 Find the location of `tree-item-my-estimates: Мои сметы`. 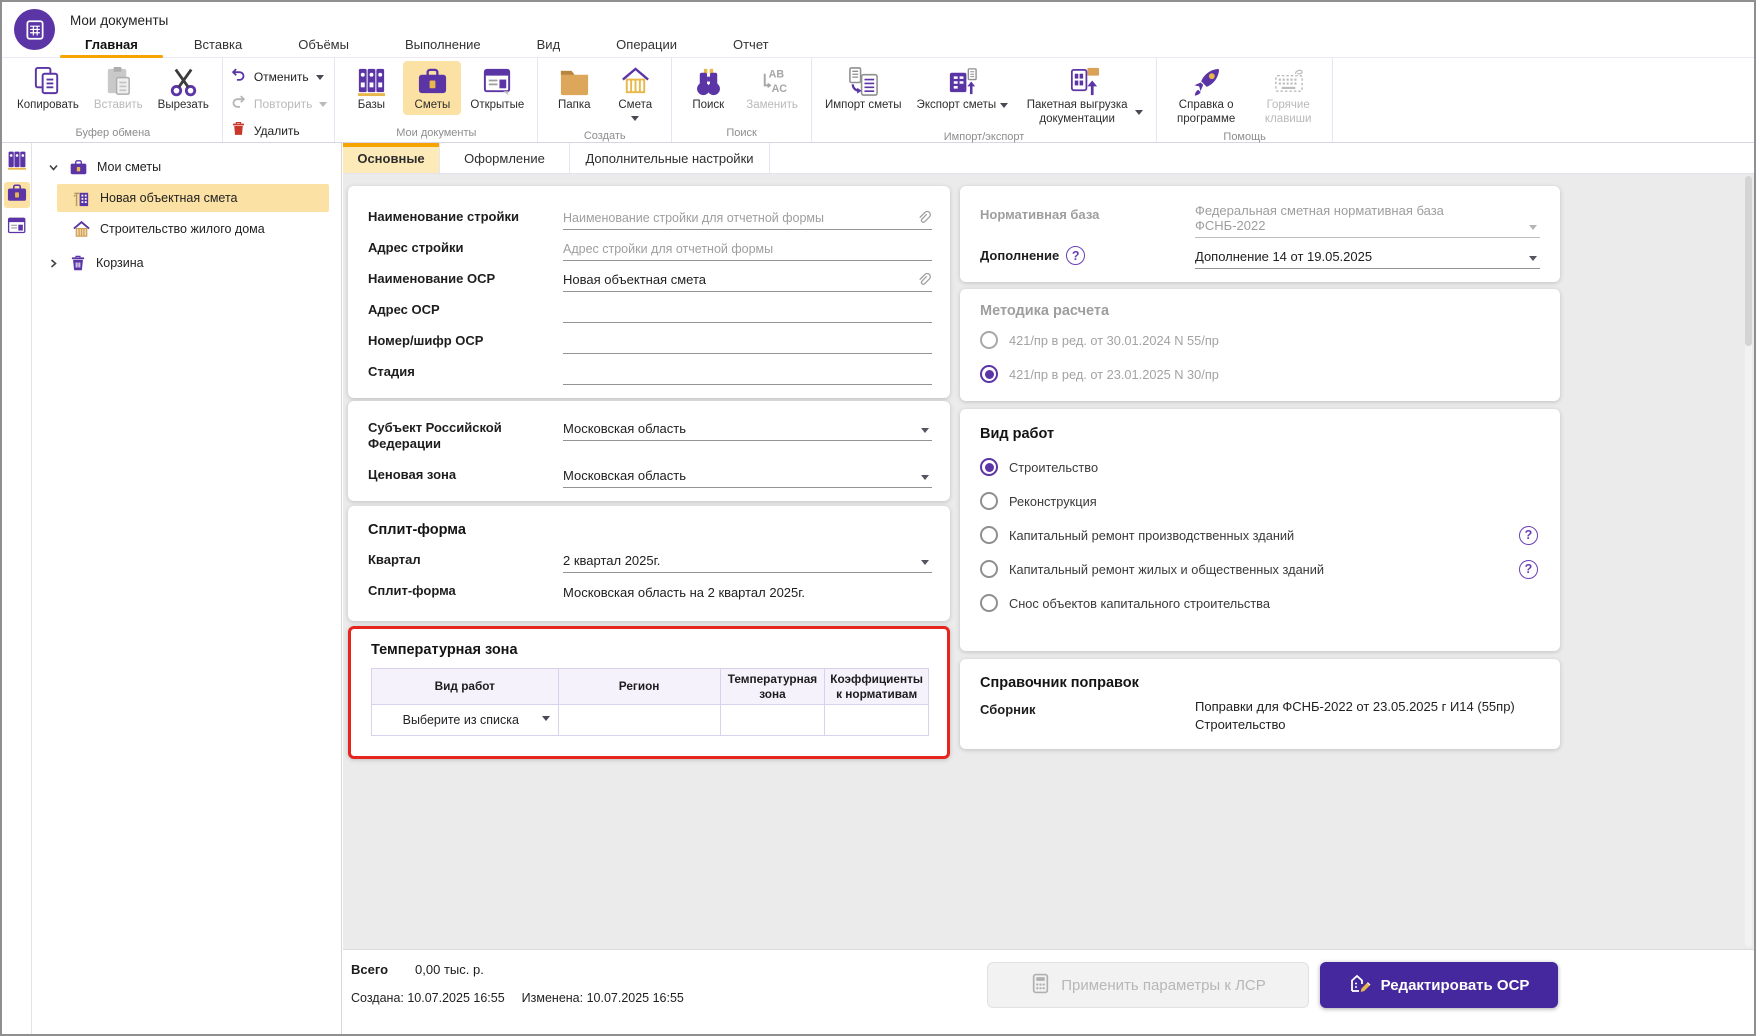

tree-item-my-estimates: Мои сметы is located at coordinates (187, 167).